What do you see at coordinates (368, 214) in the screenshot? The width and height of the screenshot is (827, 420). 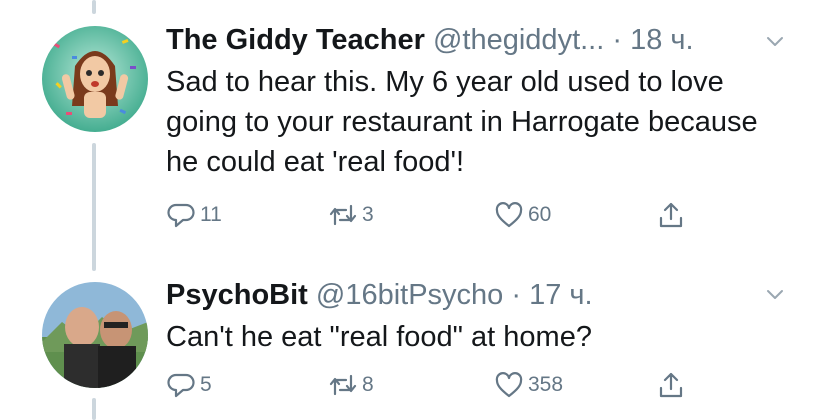 I see `retweet-count: 3` at bounding box center [368, 214].